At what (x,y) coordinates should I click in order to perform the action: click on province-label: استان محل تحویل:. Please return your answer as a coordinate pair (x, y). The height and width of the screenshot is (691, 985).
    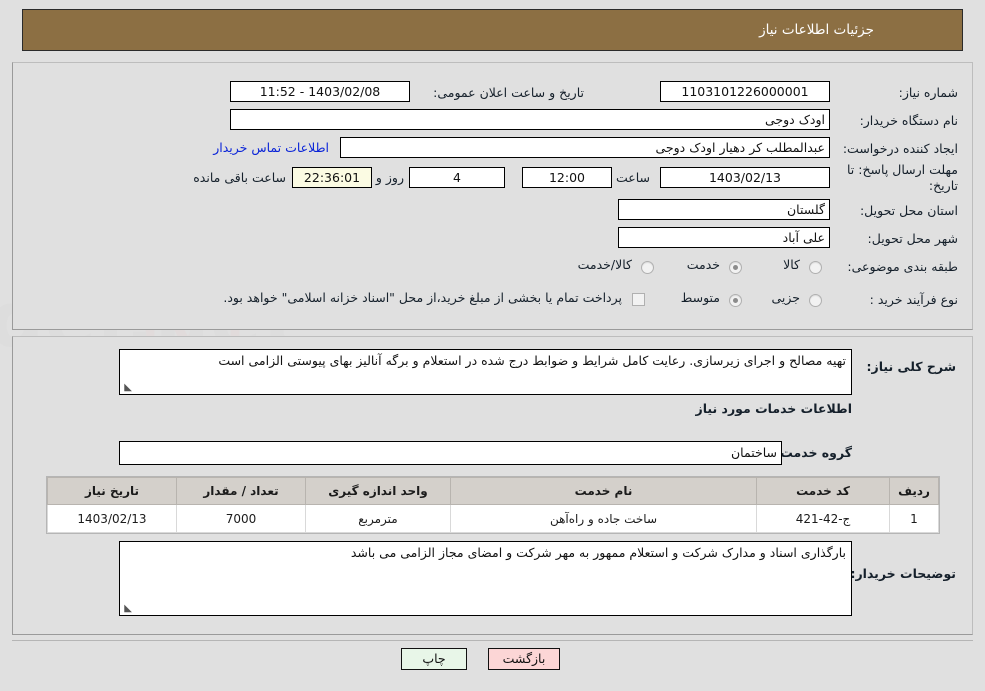
    Looking at the image, I should click on (908, 210).